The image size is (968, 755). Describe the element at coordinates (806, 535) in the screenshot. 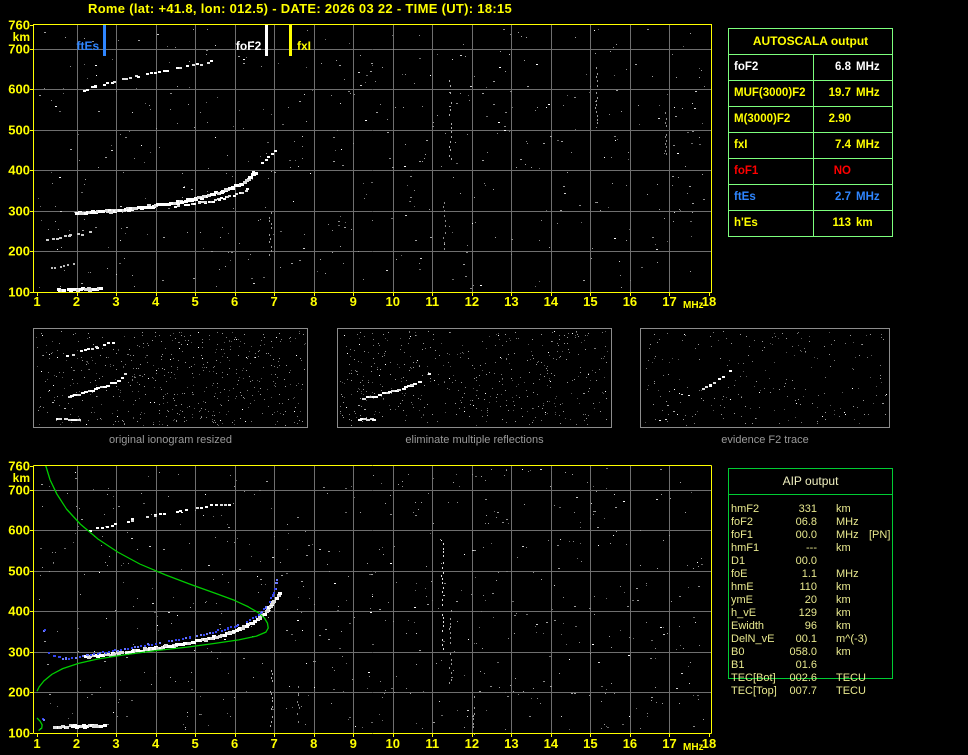

I see `row-value: 00.0` at that location.